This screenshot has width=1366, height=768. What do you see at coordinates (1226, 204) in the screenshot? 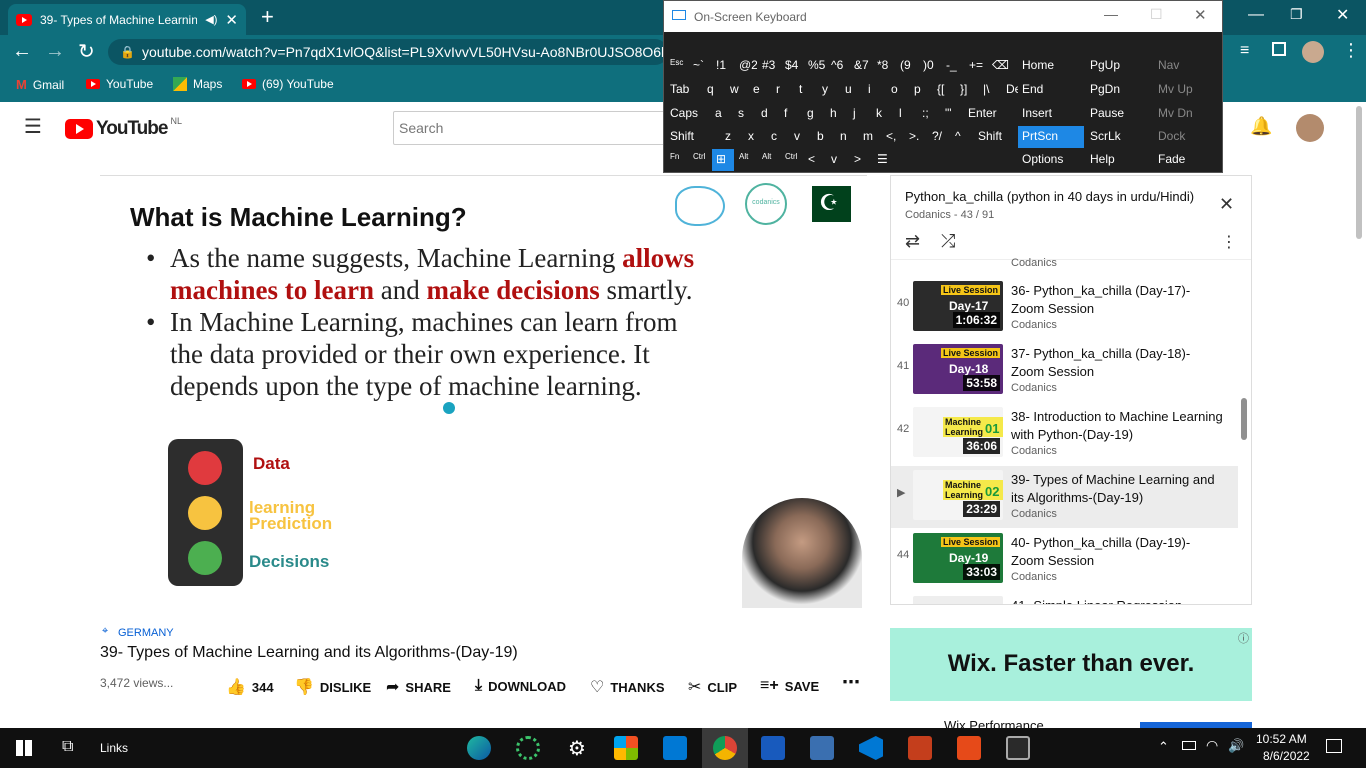
I see `close-playlist-icon: ✕` at bounding box center [1226, 204].